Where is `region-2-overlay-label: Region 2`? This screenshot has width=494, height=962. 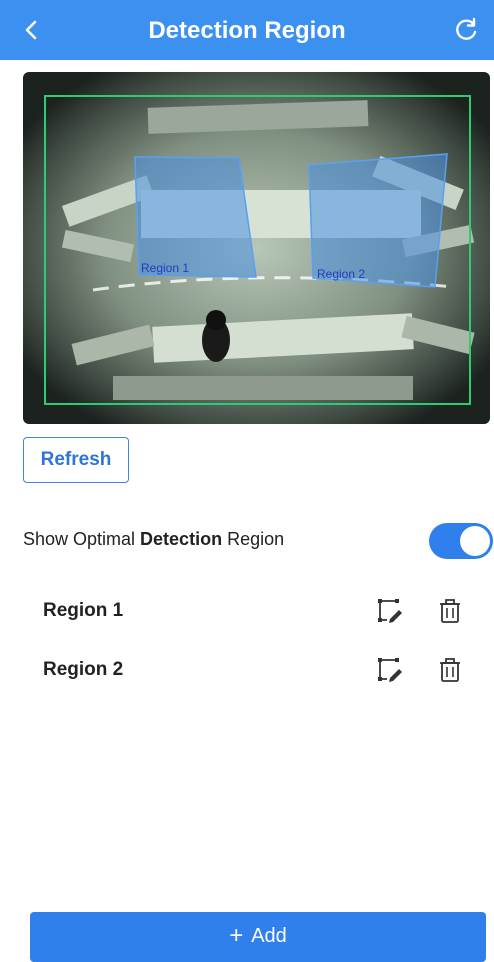
region-2-overlay-label: Region 2 is located at coordinates (341, 274).